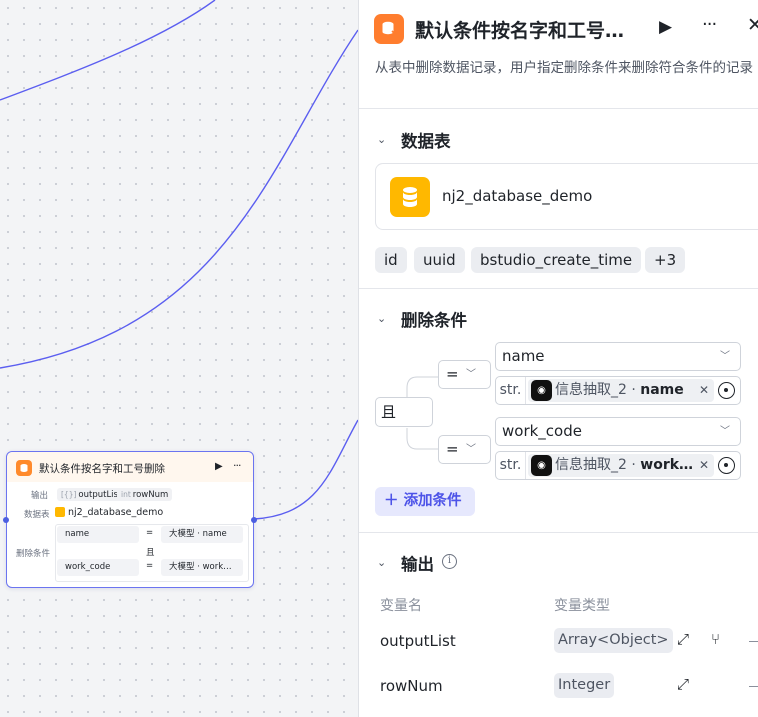  I want to click on logic-select: 且, so click(404, 412).